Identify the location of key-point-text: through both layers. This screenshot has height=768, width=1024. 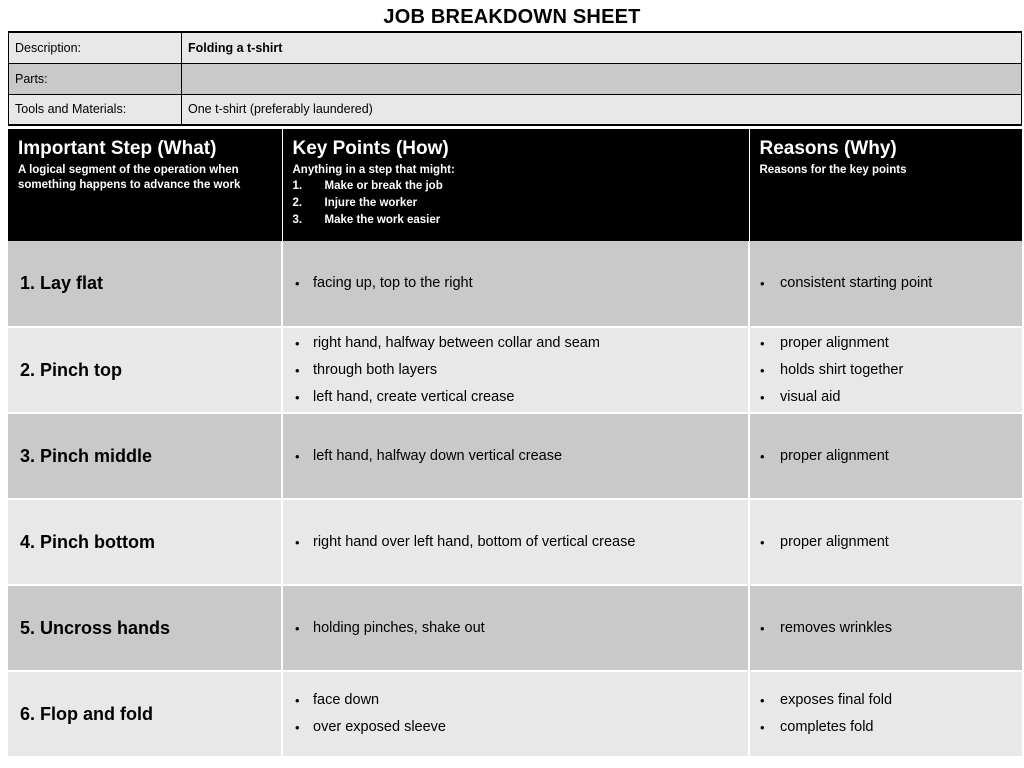
(375, 369).